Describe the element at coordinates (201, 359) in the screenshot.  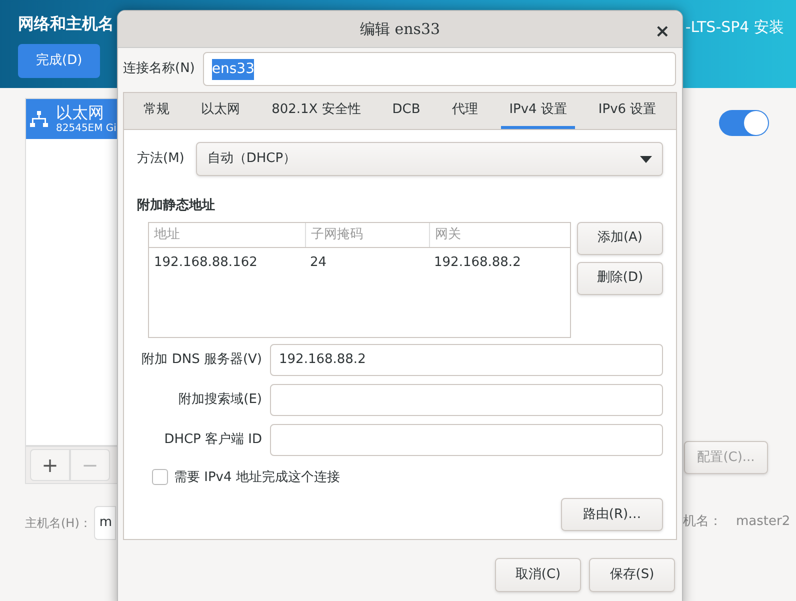
I see `field-label: 附加 DNS 服务器(V)` at that location.